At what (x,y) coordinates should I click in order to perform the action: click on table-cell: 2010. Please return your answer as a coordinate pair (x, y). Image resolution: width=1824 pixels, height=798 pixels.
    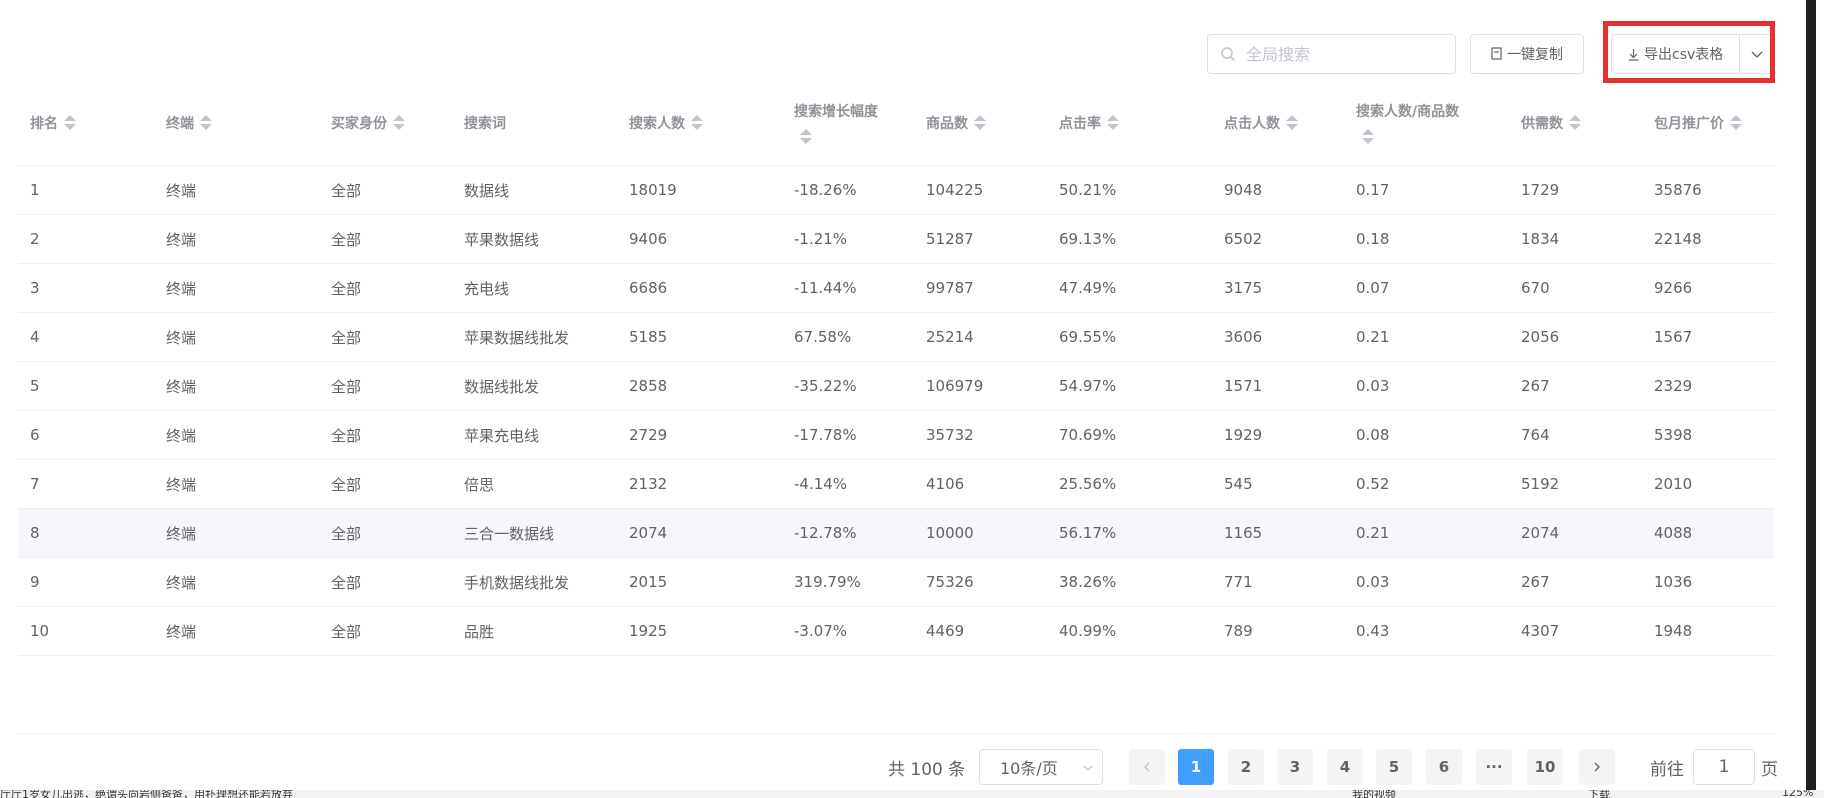
    Looking at the image, I should click on (1673, 484).